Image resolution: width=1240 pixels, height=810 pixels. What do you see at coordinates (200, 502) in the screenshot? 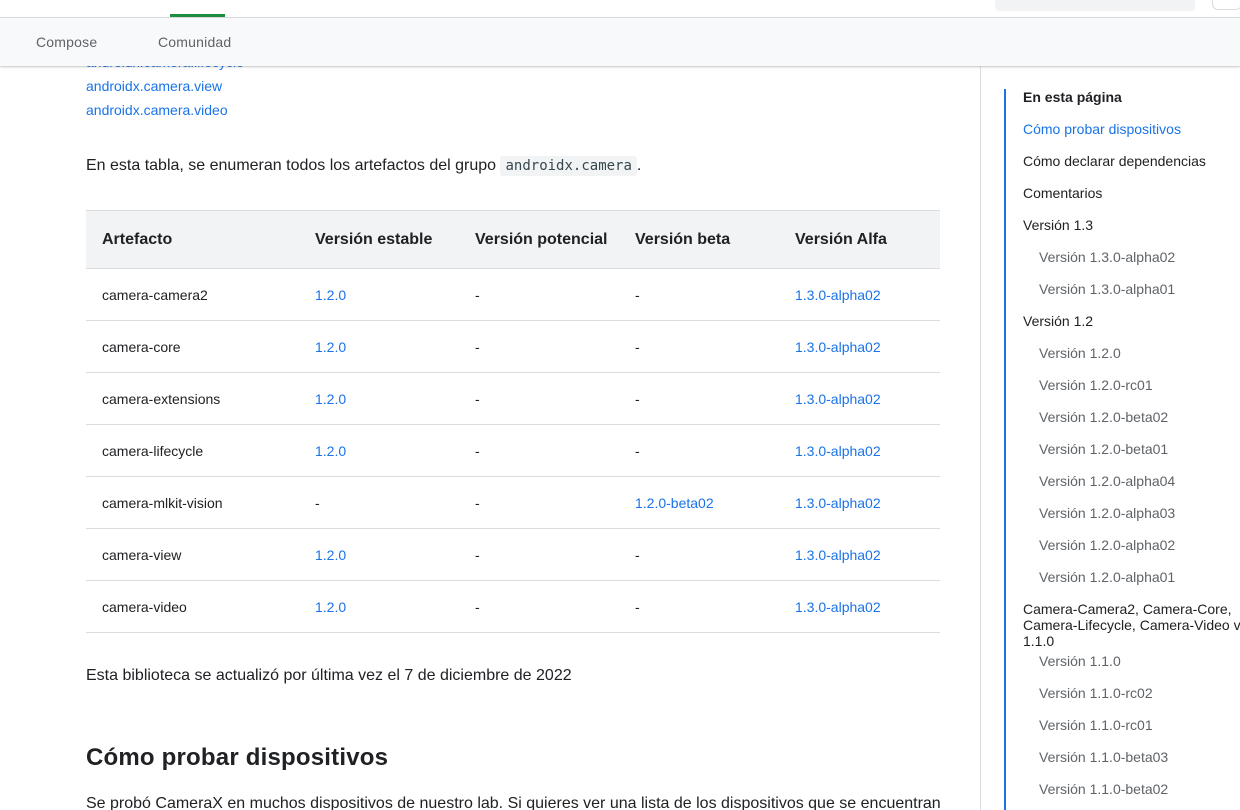
I see `artifact-name: camera-mlkit-vision` at bounding box center [200, 502].